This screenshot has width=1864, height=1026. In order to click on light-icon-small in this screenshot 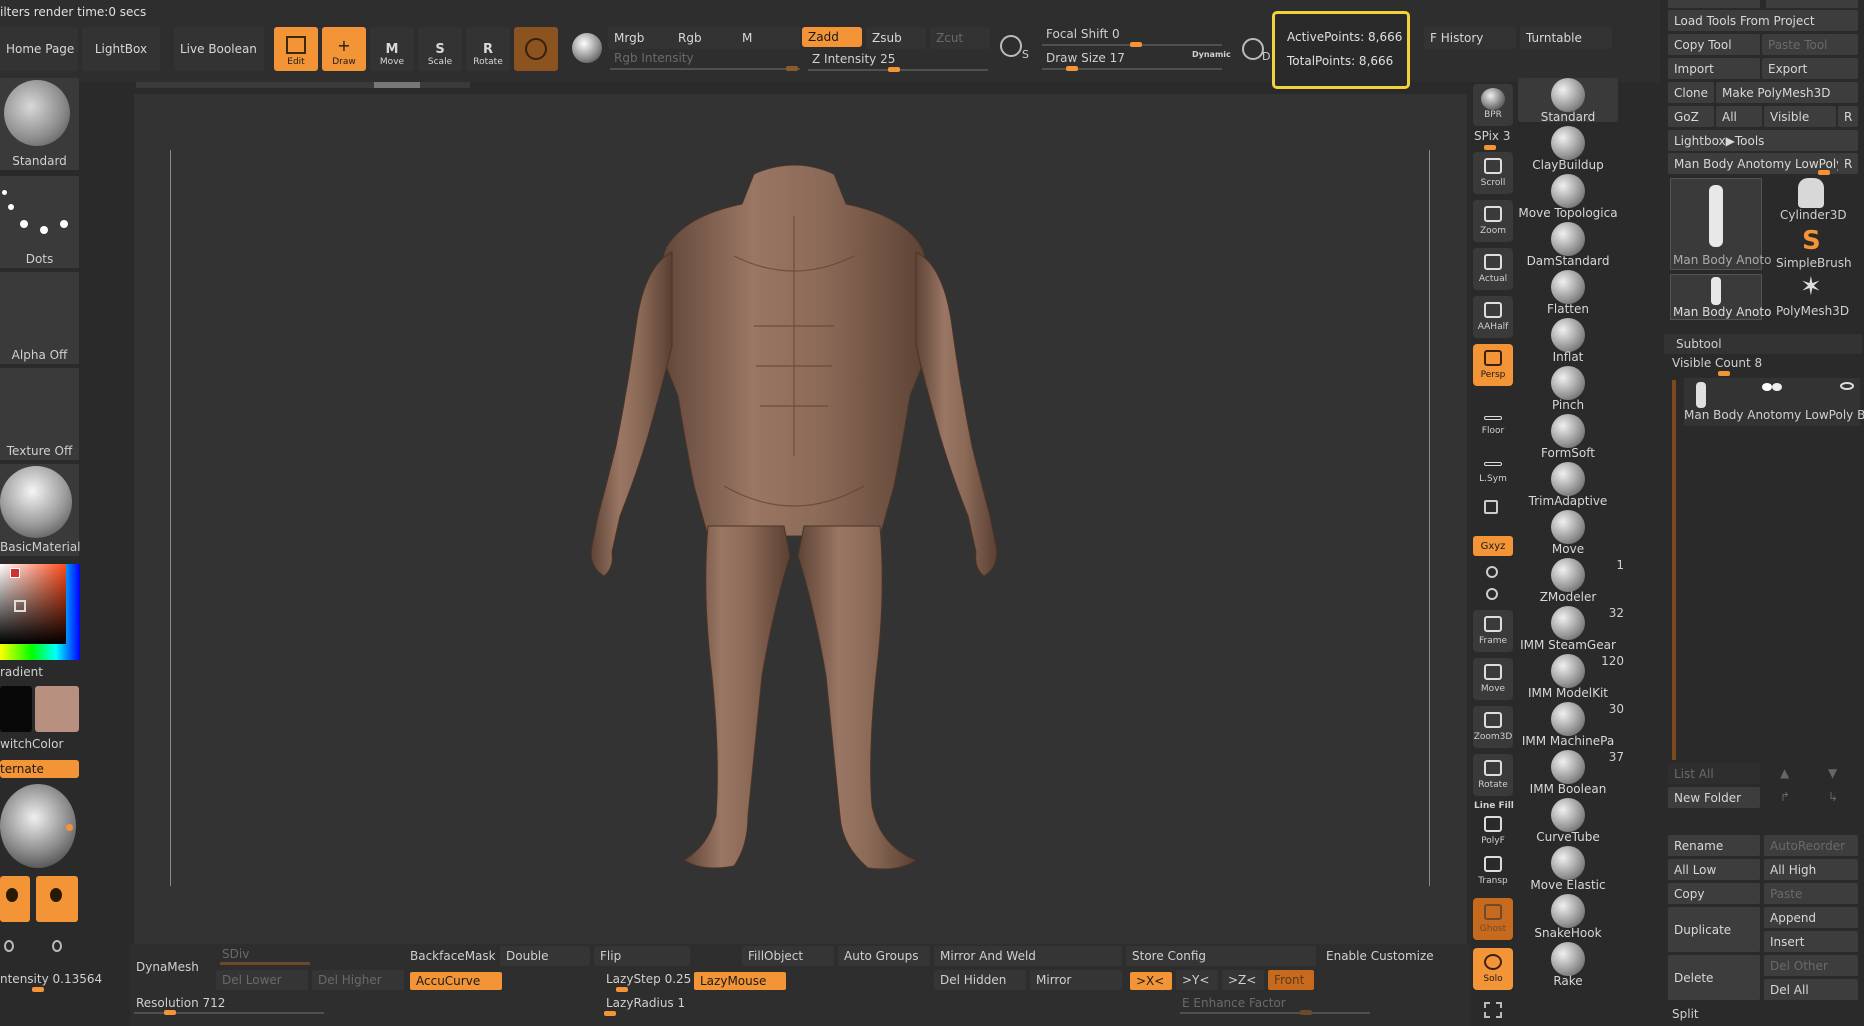, I will do `click(9, 946)`.